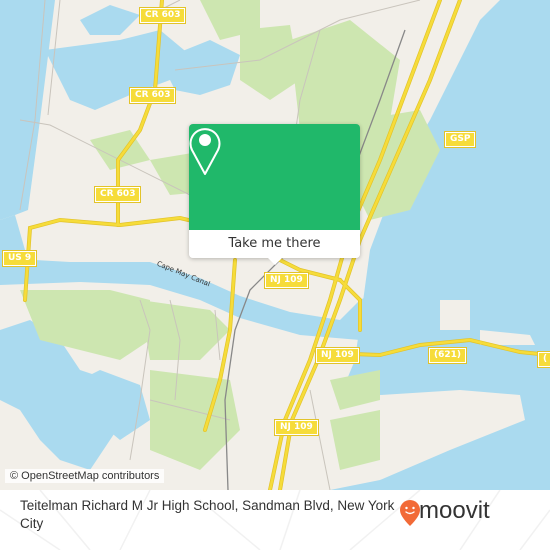 This screenshot has height=550, width=550. Describe the element at coordinates (274, 177) in the screenshot. I see `popup-header` at that location.